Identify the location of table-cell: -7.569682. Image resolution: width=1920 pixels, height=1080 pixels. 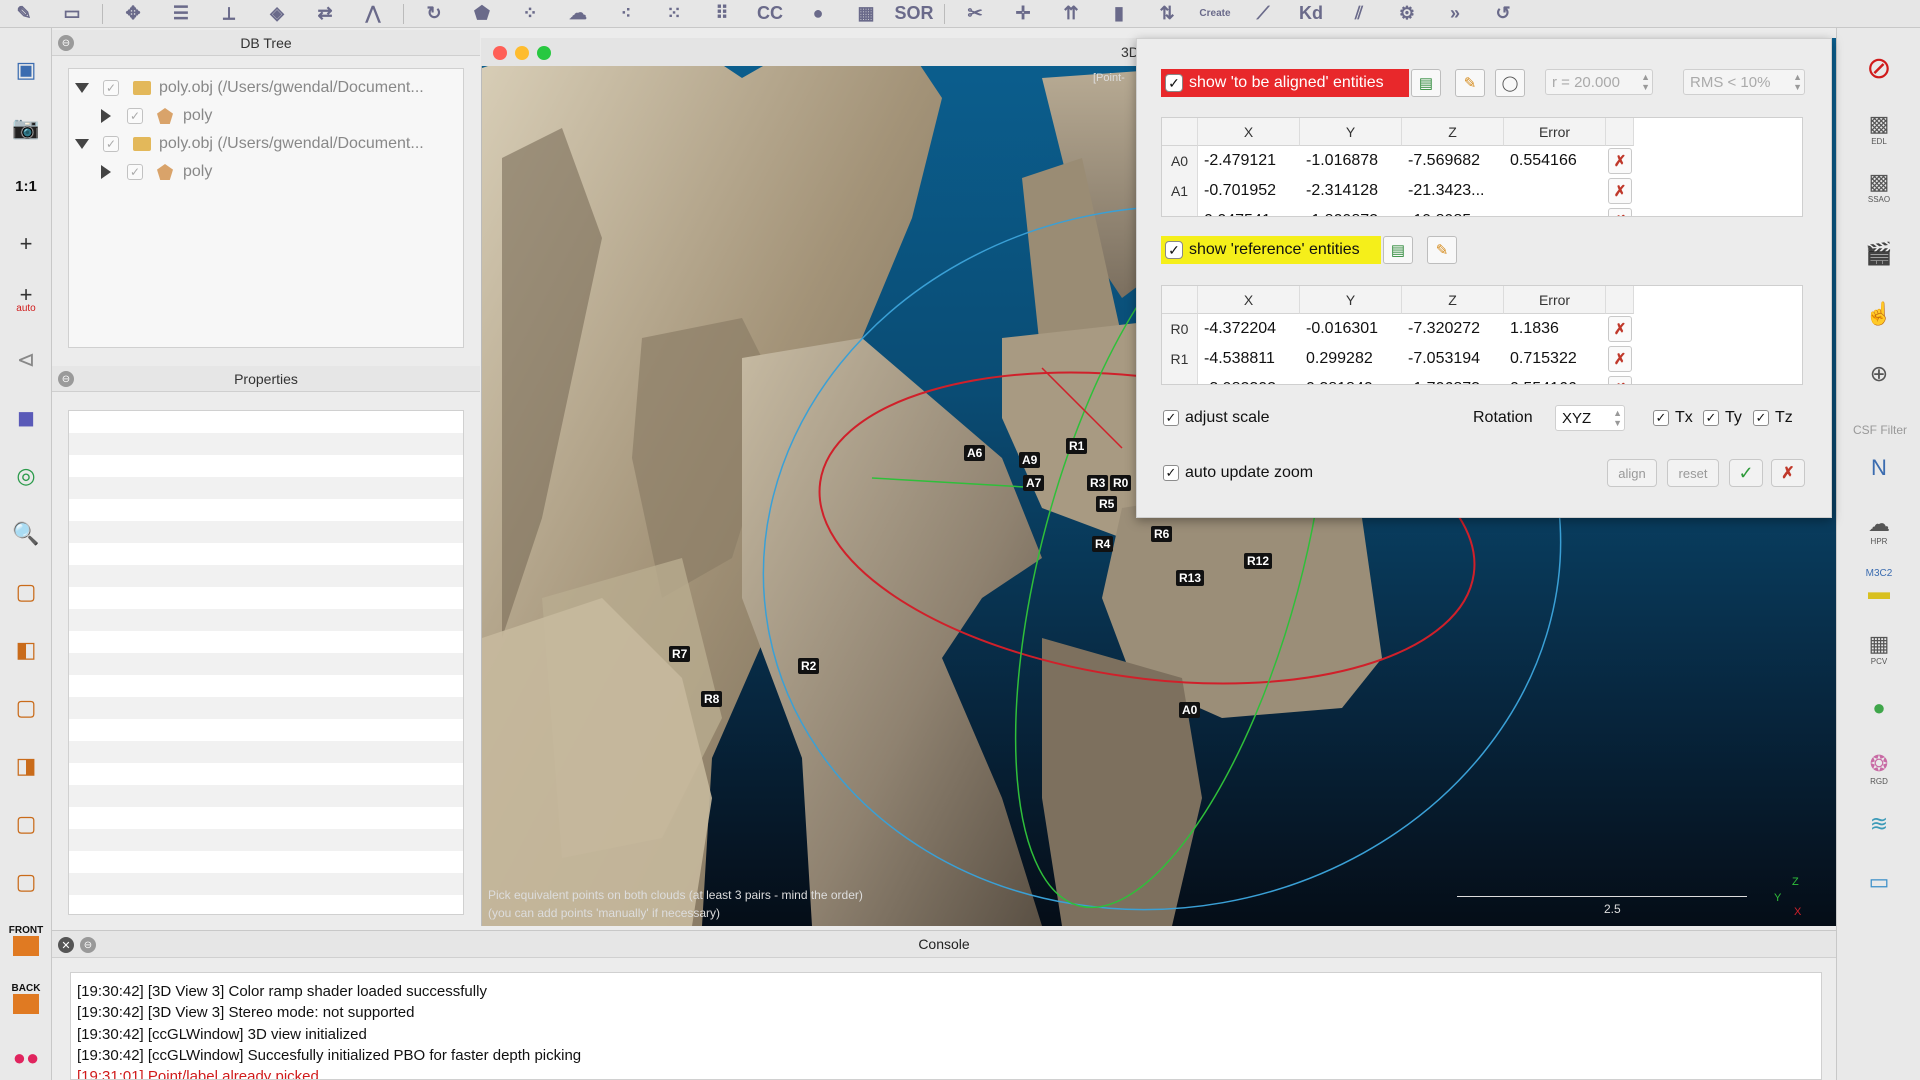
(1453, 161).